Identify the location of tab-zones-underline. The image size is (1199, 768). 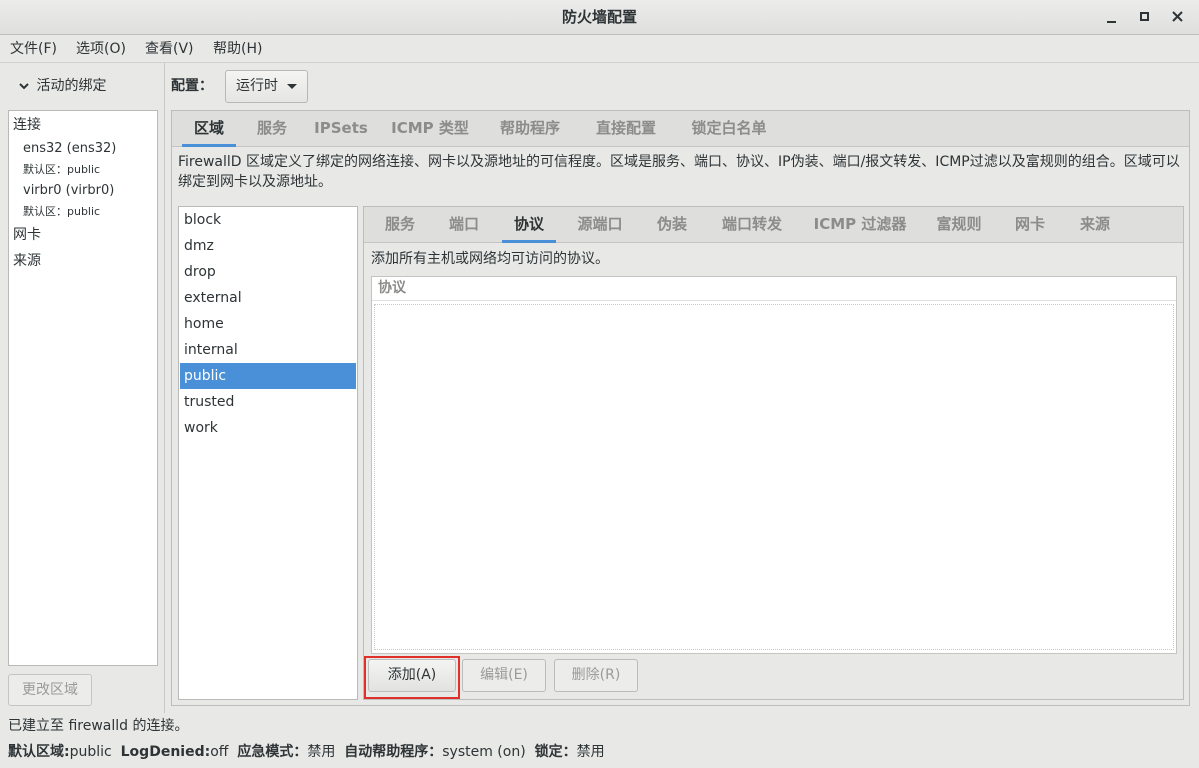
(209, 145).